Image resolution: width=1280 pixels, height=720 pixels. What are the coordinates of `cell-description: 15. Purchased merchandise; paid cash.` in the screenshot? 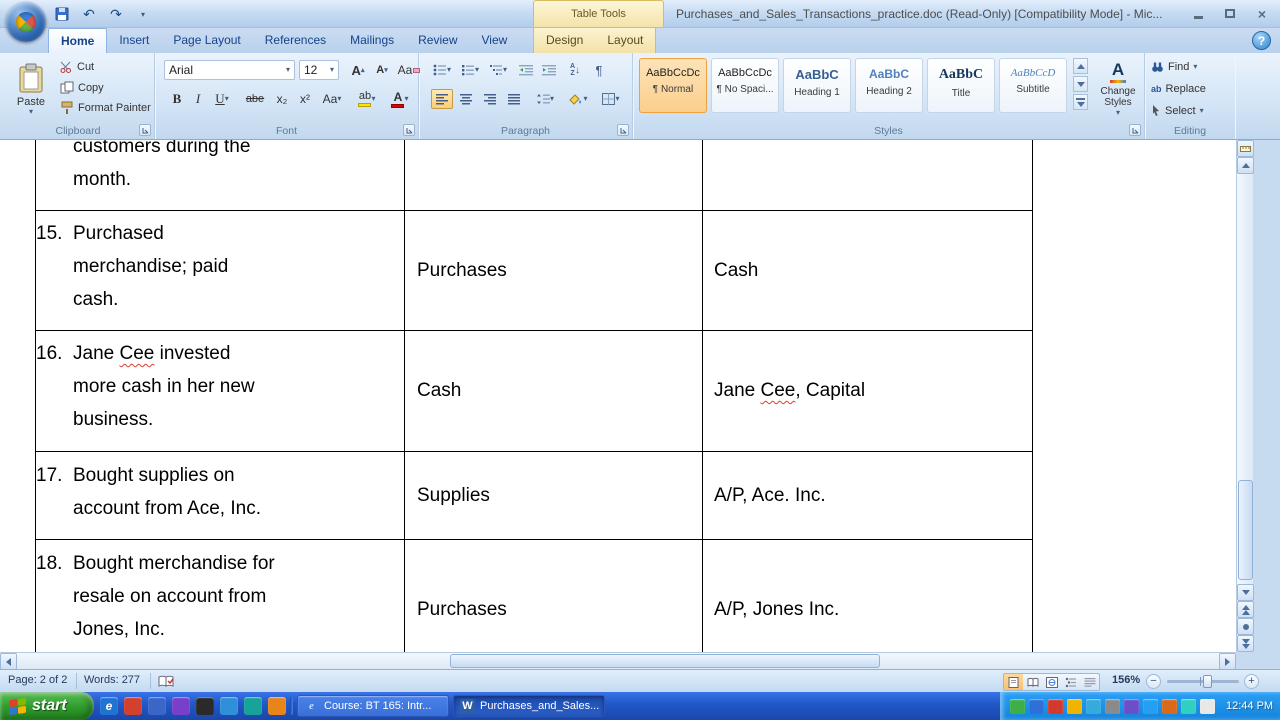 It's located at (220, 270).